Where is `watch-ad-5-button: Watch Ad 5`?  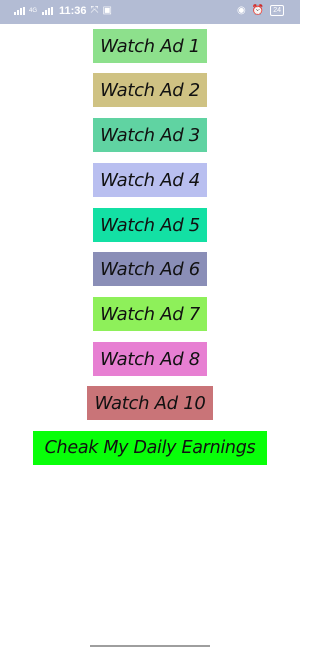
watch-ad-5-button: Watch Ad 5 is located at coordinates (150, 225).